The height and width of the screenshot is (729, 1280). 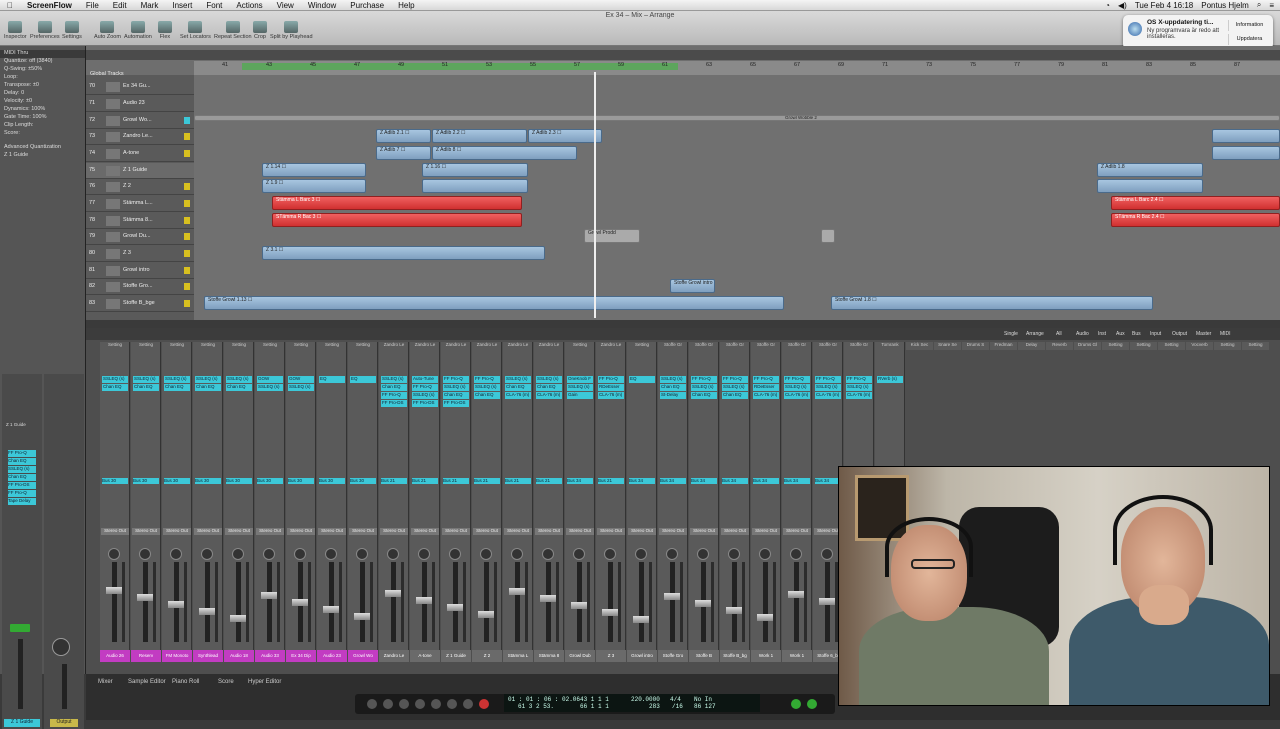 What do you see at coordinates (1059, 346) in the screenshot?
I see `strip-setting: Reverb` at bounding box center [1059, 346].